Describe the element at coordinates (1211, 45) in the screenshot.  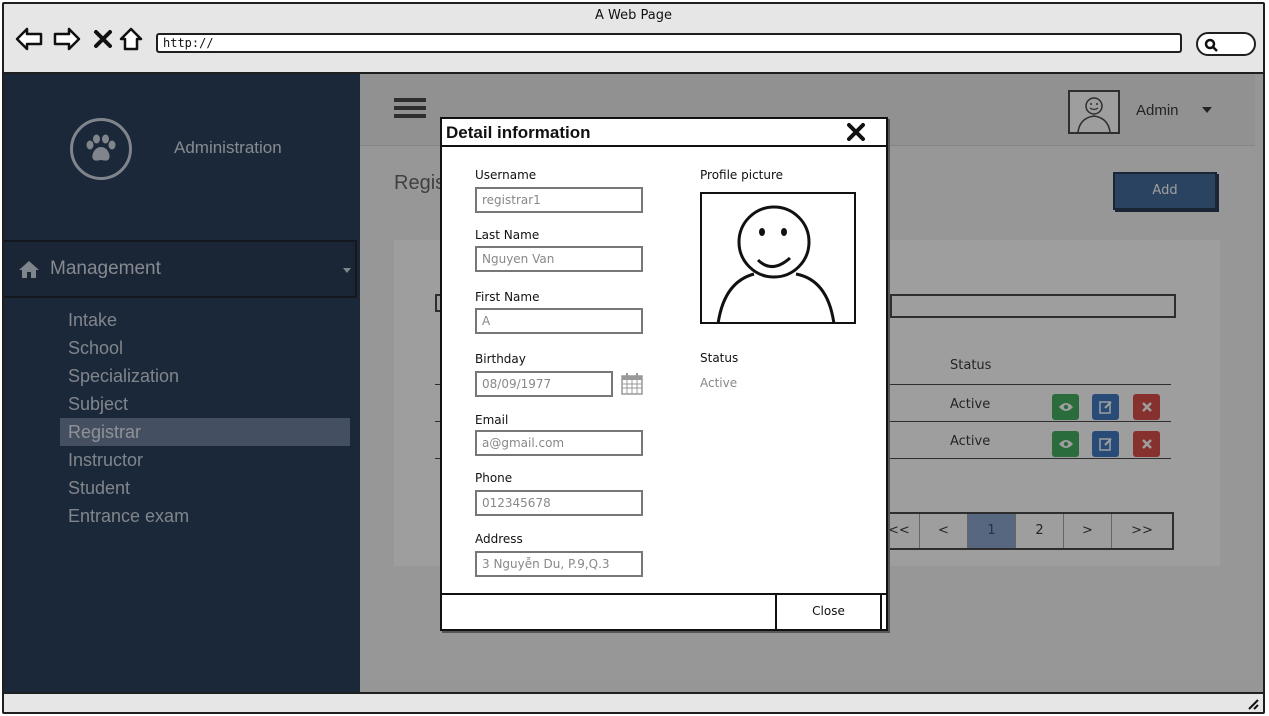
I see `magnifier-icon` at that location.